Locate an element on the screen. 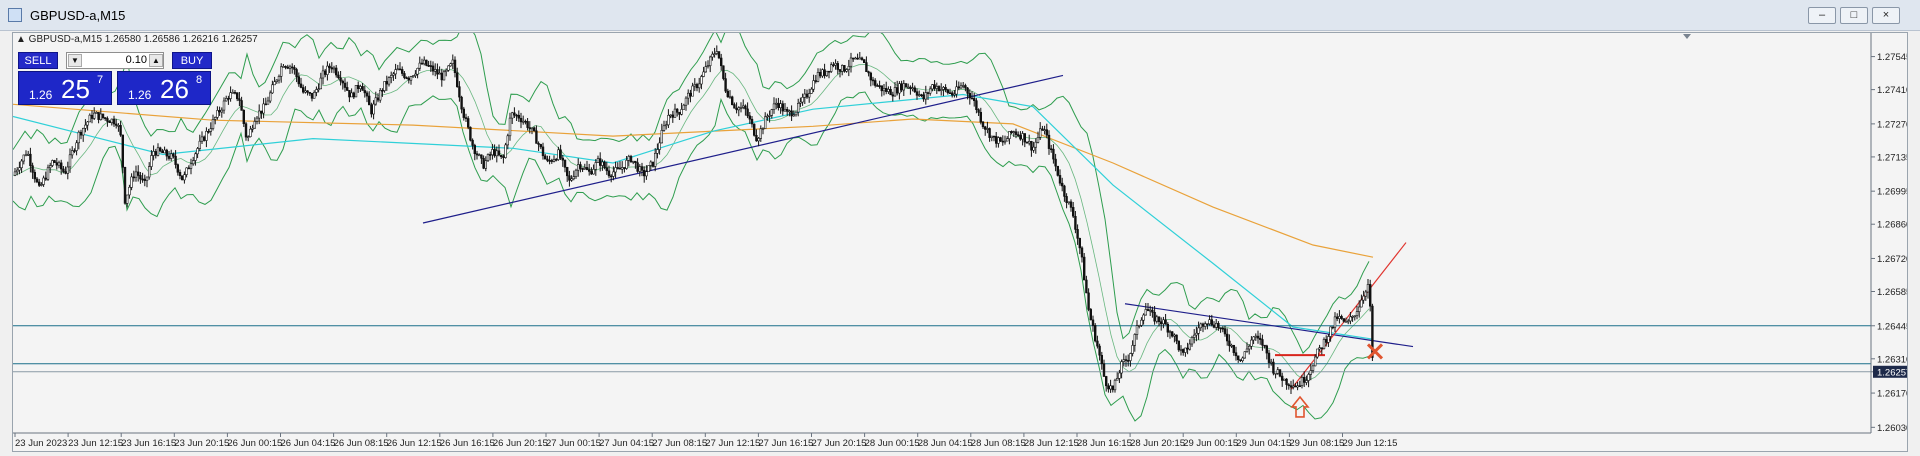 This screenshot has width=1920, height=456. time-label: 26 Jun 08:15 is located at coordinates (361, 443).